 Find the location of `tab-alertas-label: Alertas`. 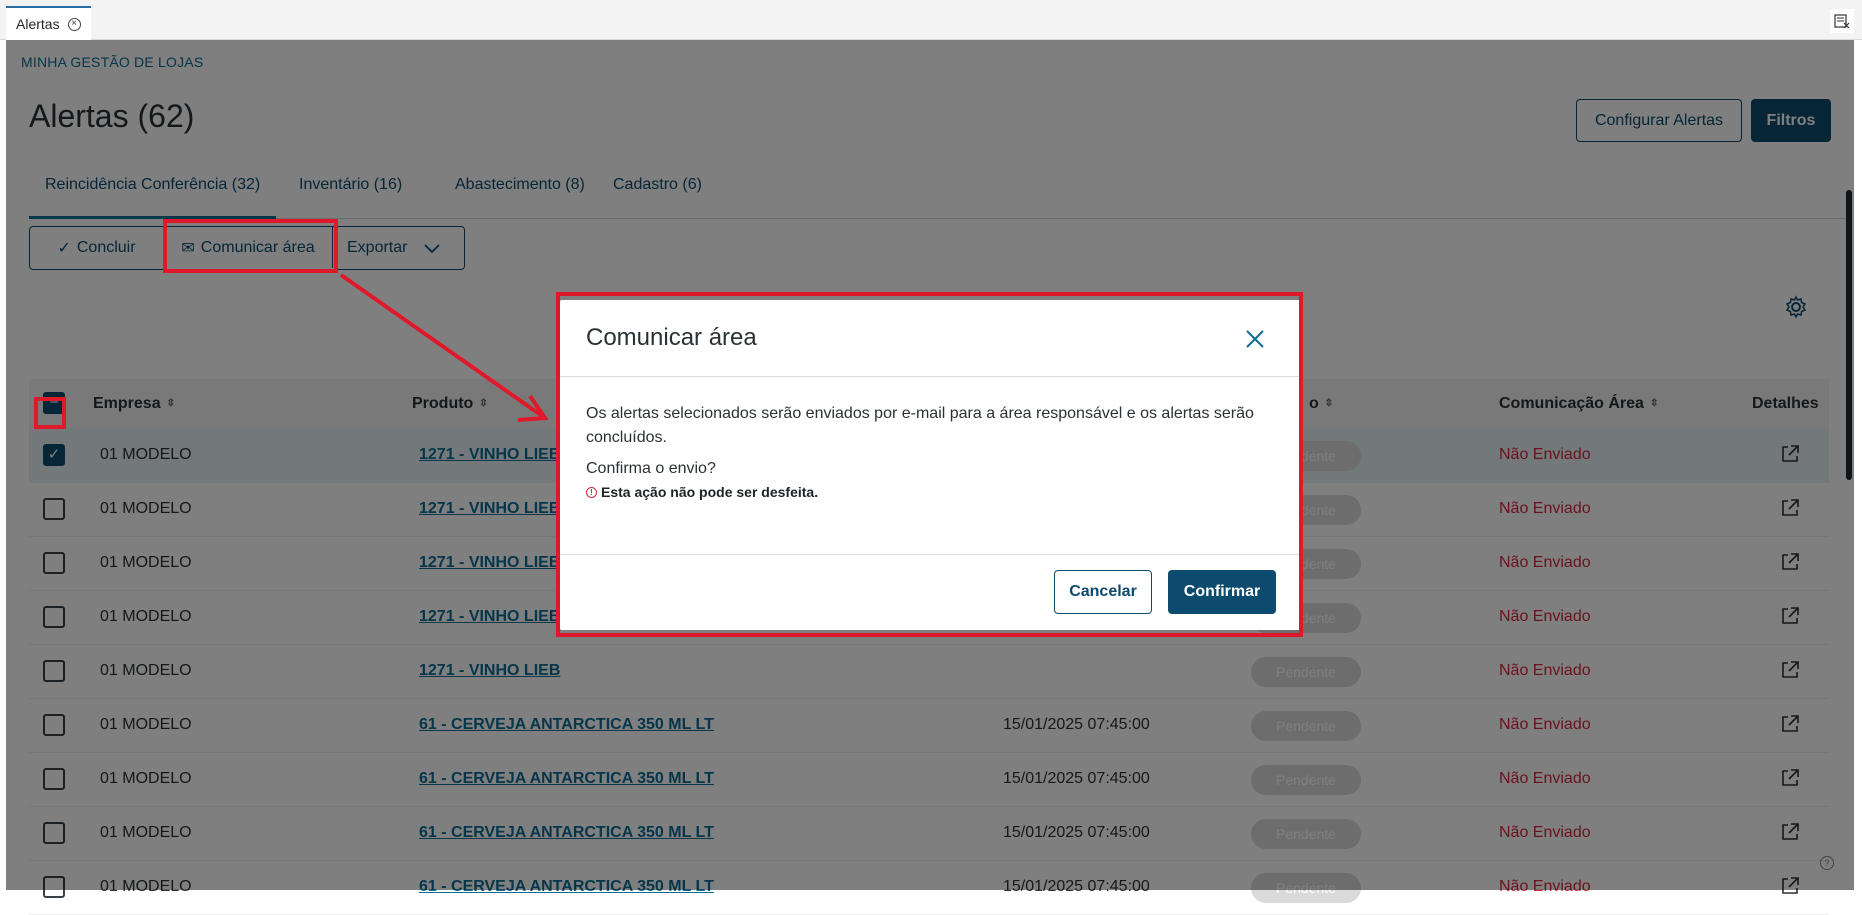

tab-alertas-label: Alertas is located at coordinates (38, 24).